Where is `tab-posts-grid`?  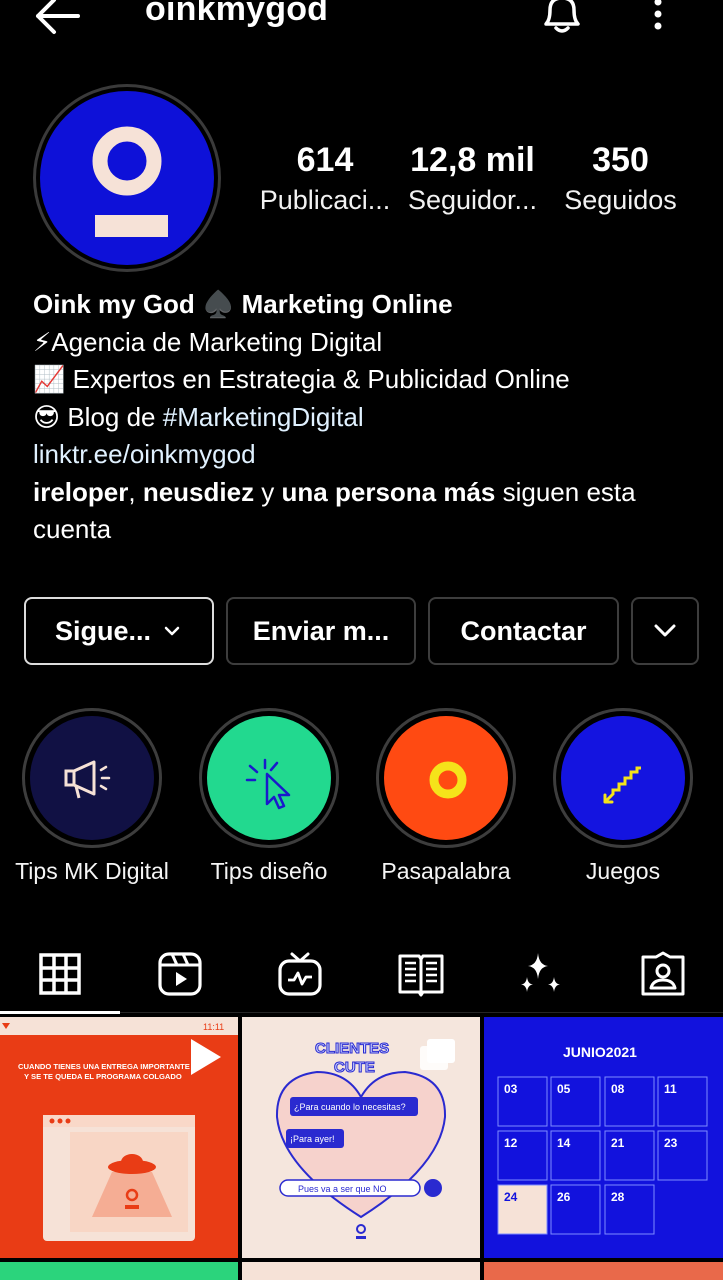 tab-posts-grid is located at coordinates (60, 974).